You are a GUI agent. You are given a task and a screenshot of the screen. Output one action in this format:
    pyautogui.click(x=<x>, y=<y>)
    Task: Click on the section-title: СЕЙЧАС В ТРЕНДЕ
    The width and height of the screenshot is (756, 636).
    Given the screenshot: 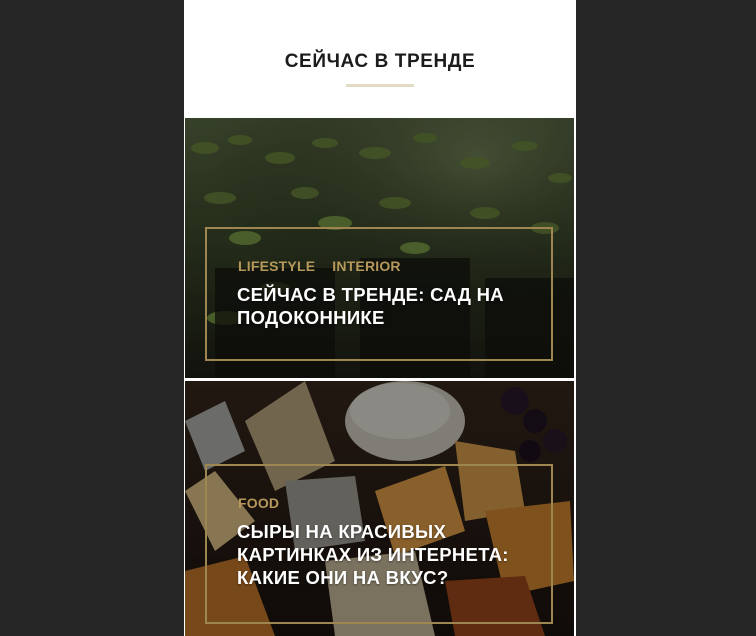 What is the action you would take?
    pyautogui.click(x=380, y=61)
    